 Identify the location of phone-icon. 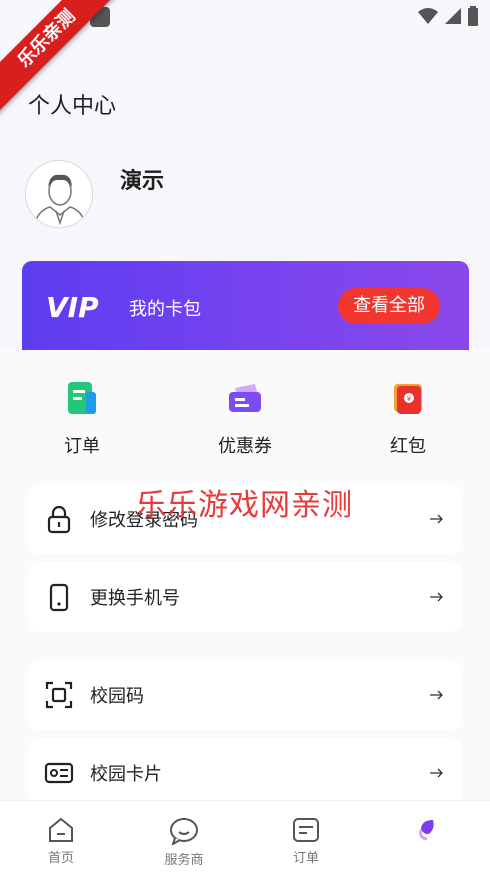
(59, 597).